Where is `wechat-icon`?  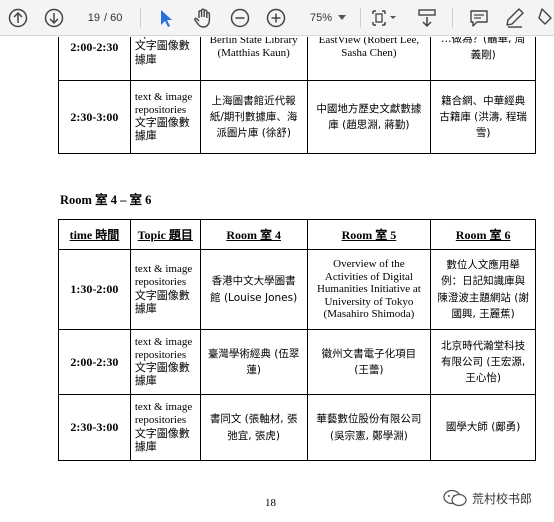 wechat-icon is located at coordinates (455, 498).